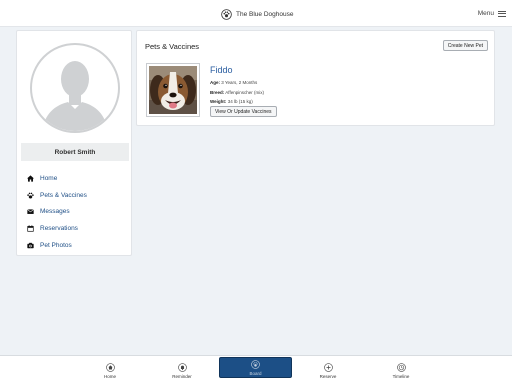 The image size is (512, 384). What do you see at coordinates (218, 101) in the screenshot?
I see `pet-weight-label: Weight:` at bounding box center [218, 101].